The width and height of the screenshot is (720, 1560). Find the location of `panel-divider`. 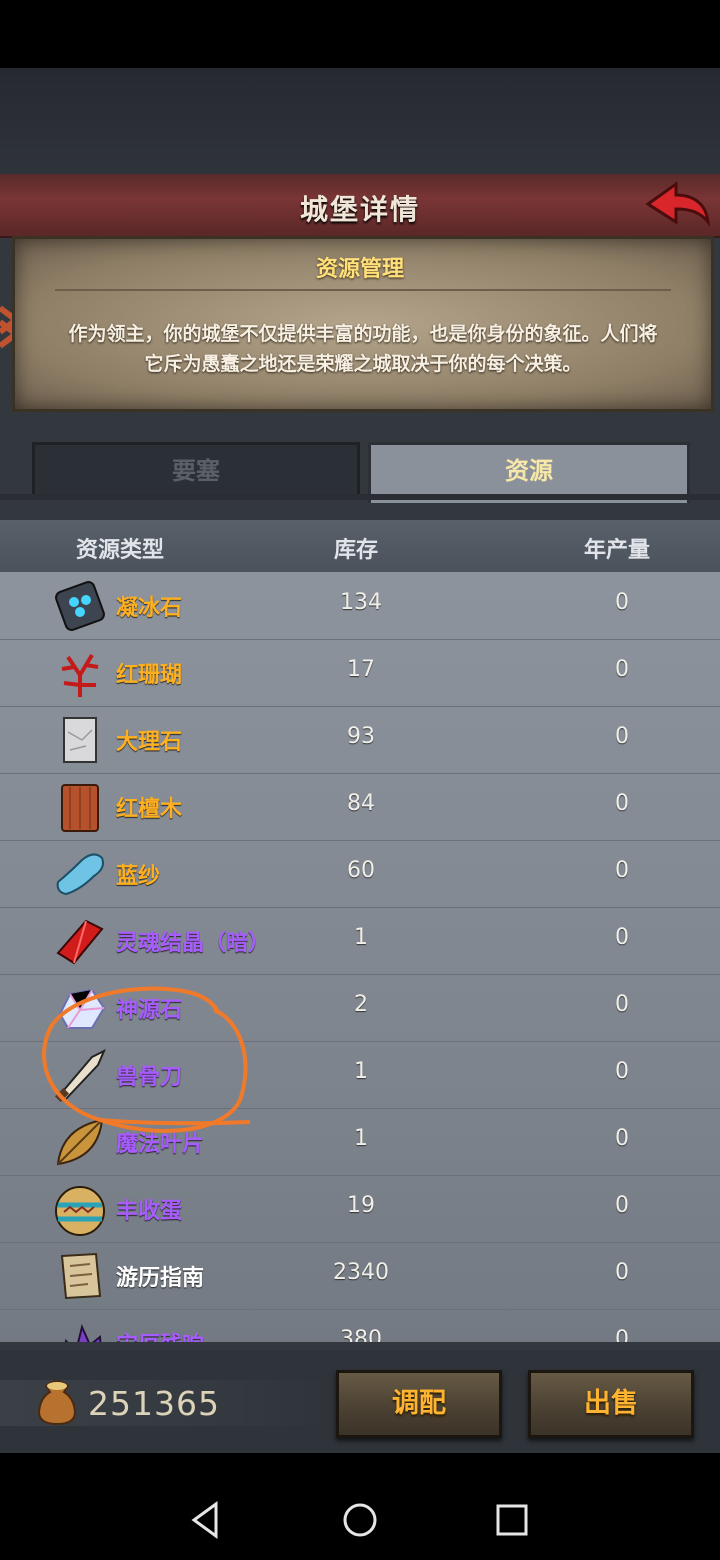

panel-divider is located at coordinates (363, 290).